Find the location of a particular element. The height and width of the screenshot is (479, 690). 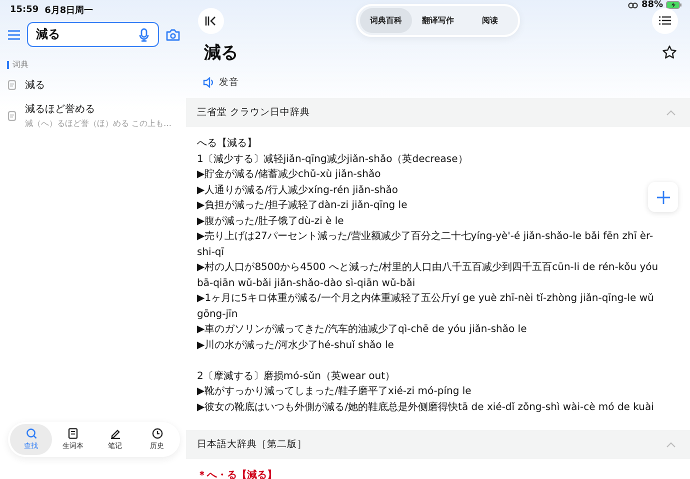

example-line: ▶腹が減った/肚子饿了dù-zi è le is located at coordinates (270, 221).